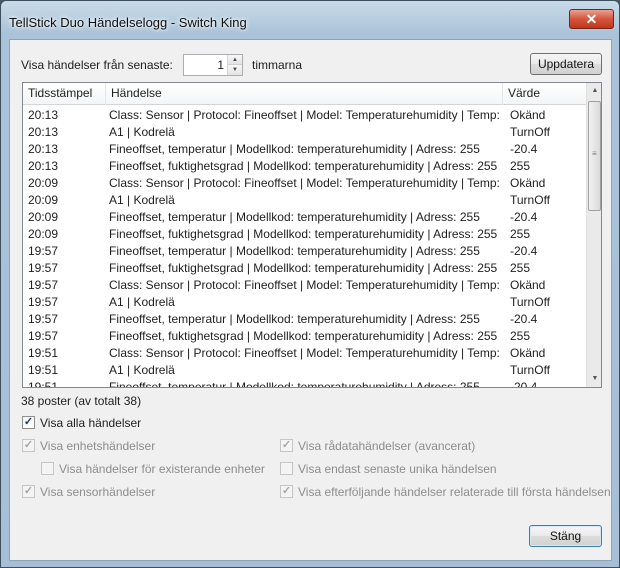  What do you see at coordinates (47, 468) in the screenshot?
I see `existing-units-checkbox` at bounding box center [47, 468].